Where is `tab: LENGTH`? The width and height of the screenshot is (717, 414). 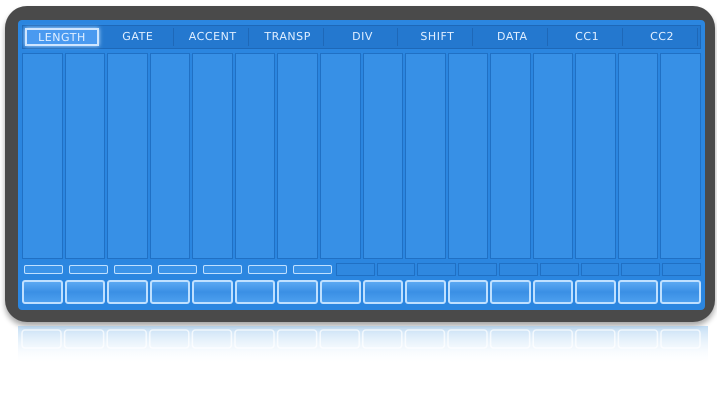 tab: LENGTH is located at coordinates (62, 37).